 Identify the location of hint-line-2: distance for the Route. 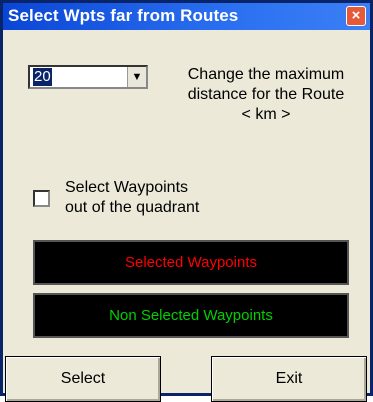
(266, 94).